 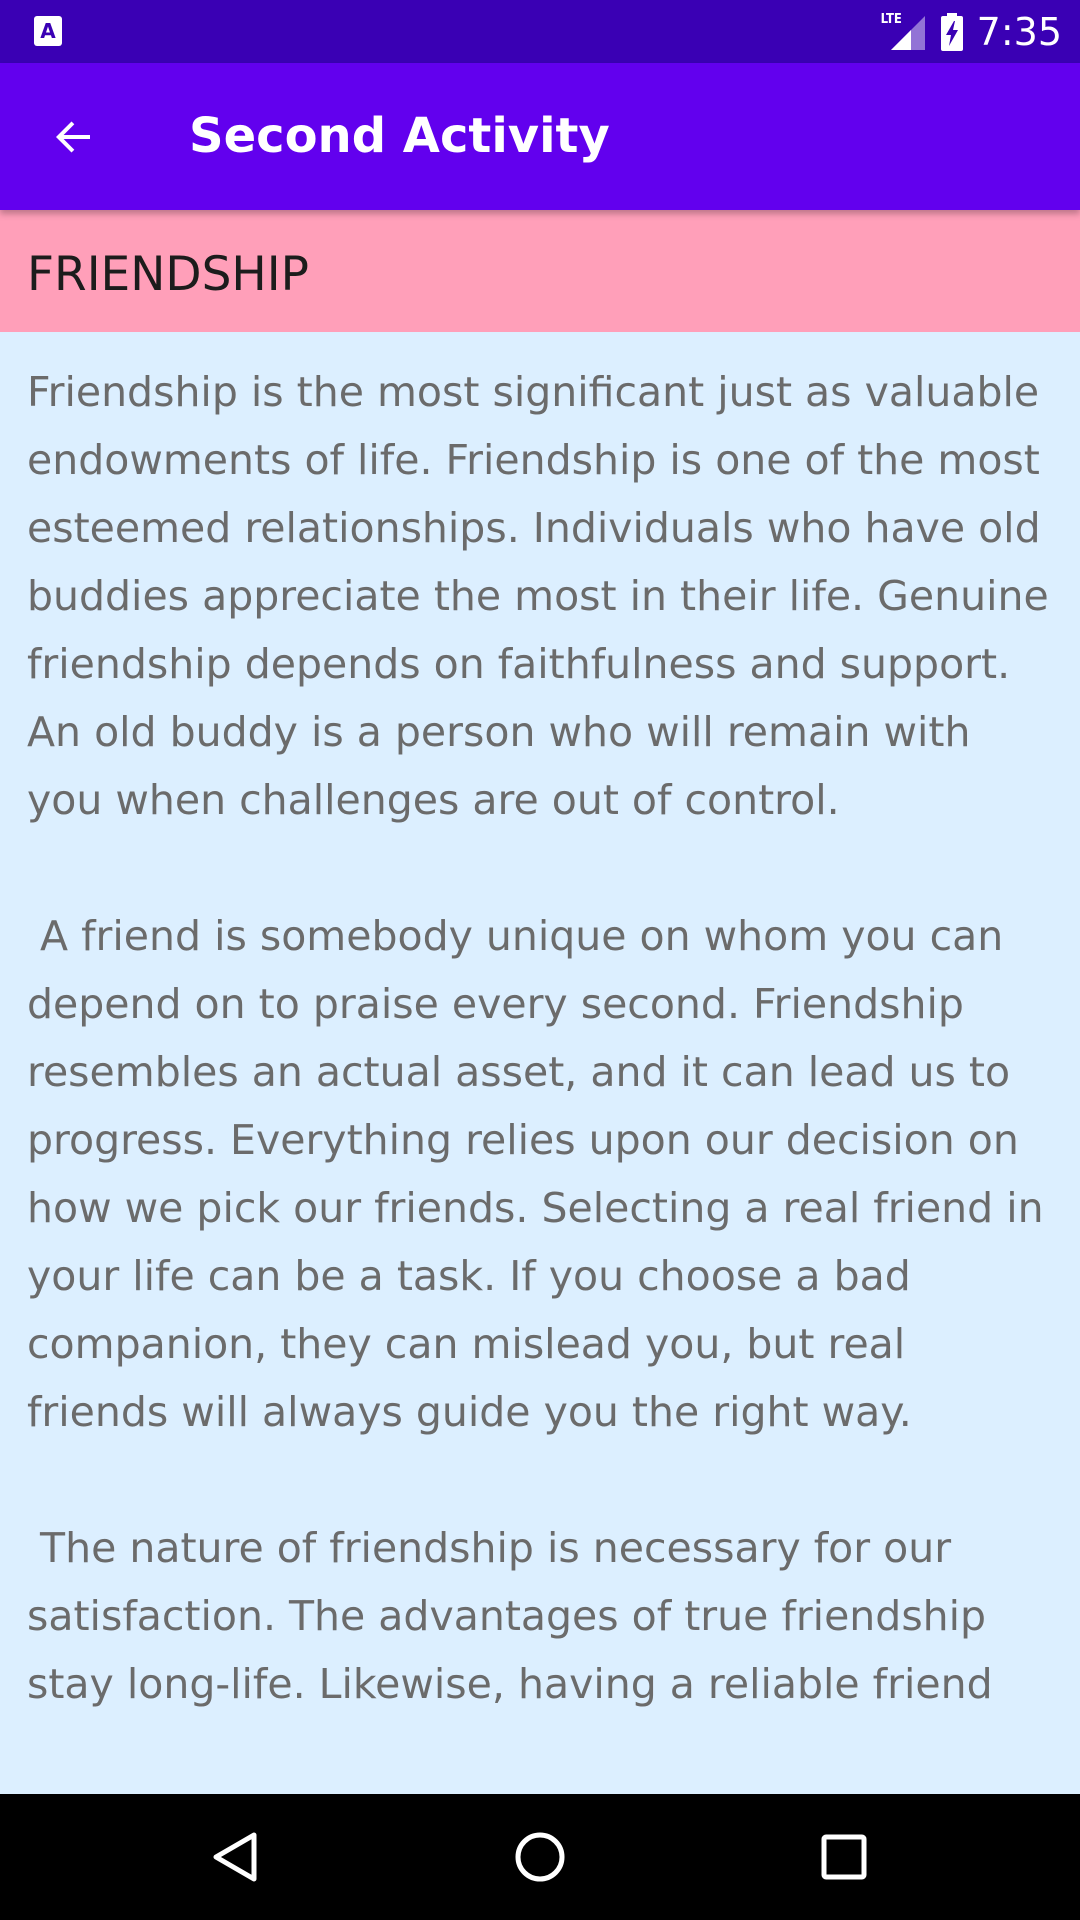 I want to click on section-header: FRIENDSHIP, so click(x=540, y=271).